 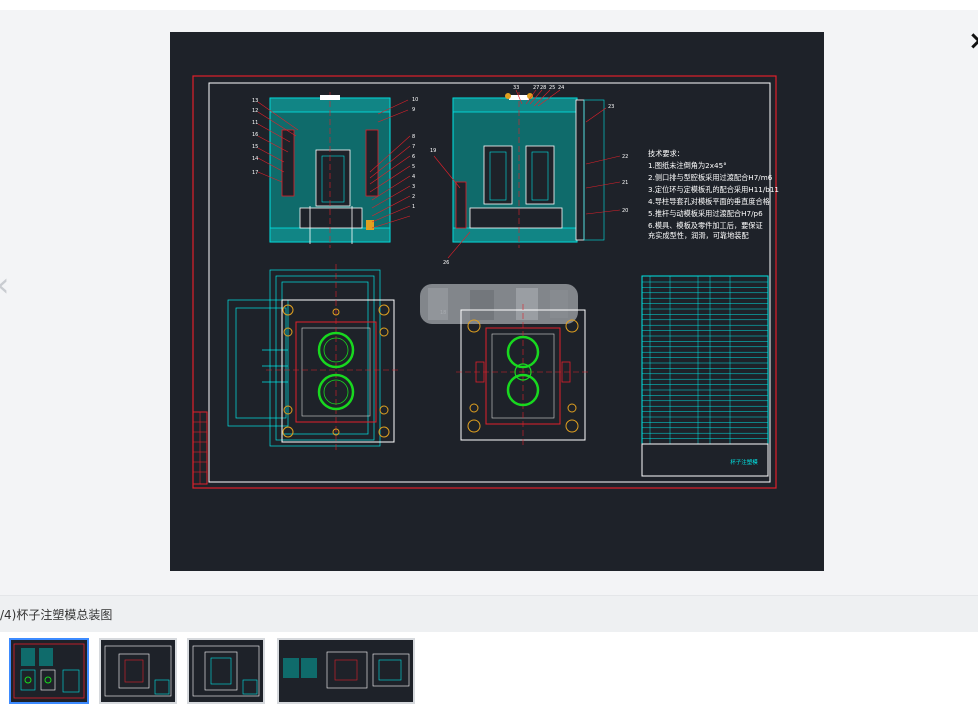 What do you see at coordinates (413, 177) in the screenshot?
I see `callout-4: 4` at bounding box center [413, 177].